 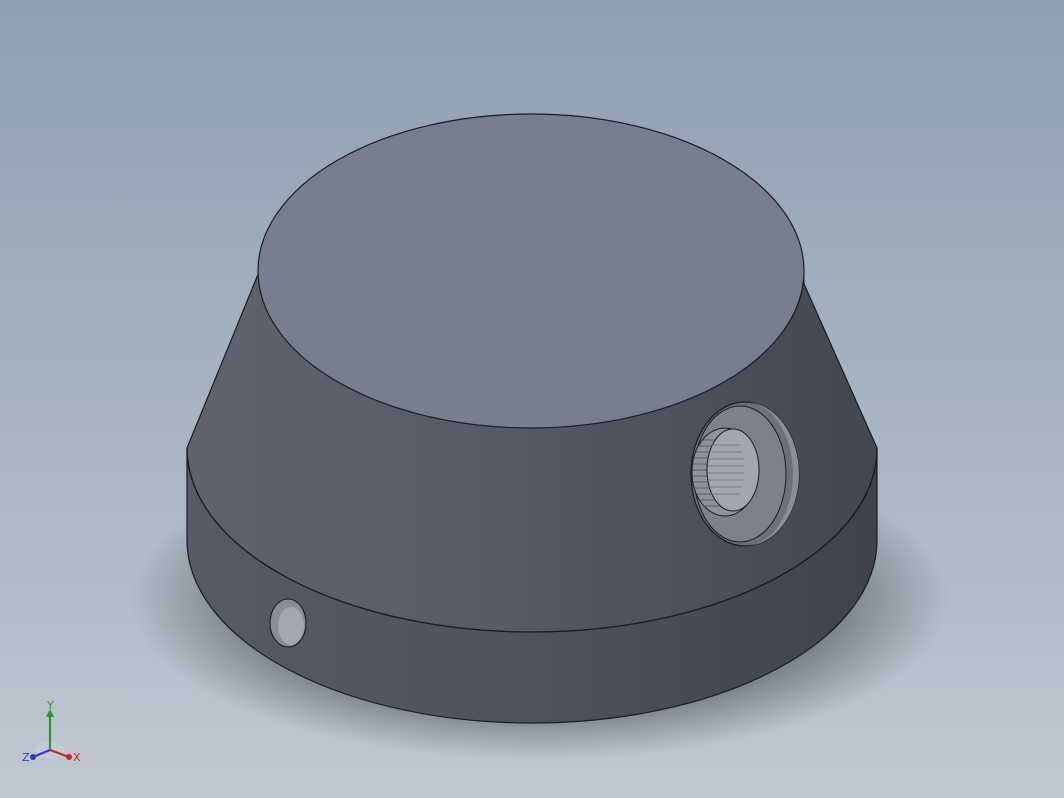 What do you see at coordinates (26, 757) in the screenshot?
I see `z-axis-label: Z` at bounding box center [26, 757].